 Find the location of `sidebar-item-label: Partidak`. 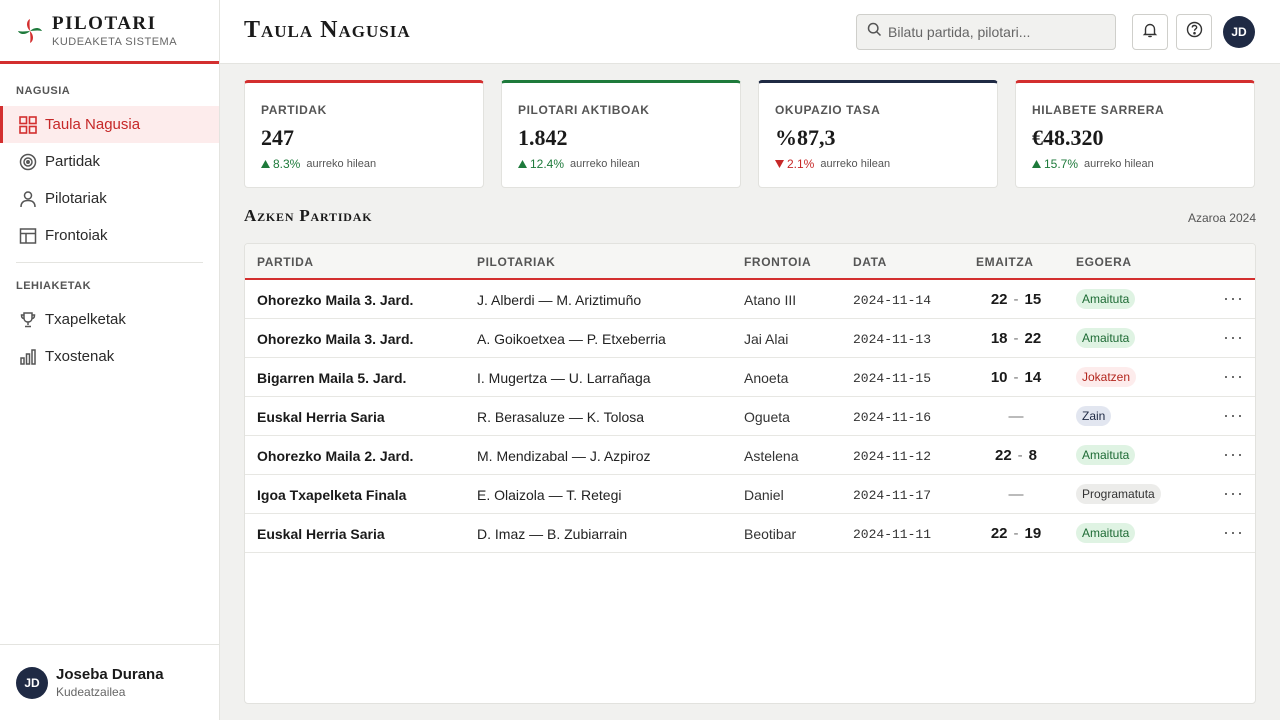

sidebar-item-label: Partidak is located at coordinates (73, 161).